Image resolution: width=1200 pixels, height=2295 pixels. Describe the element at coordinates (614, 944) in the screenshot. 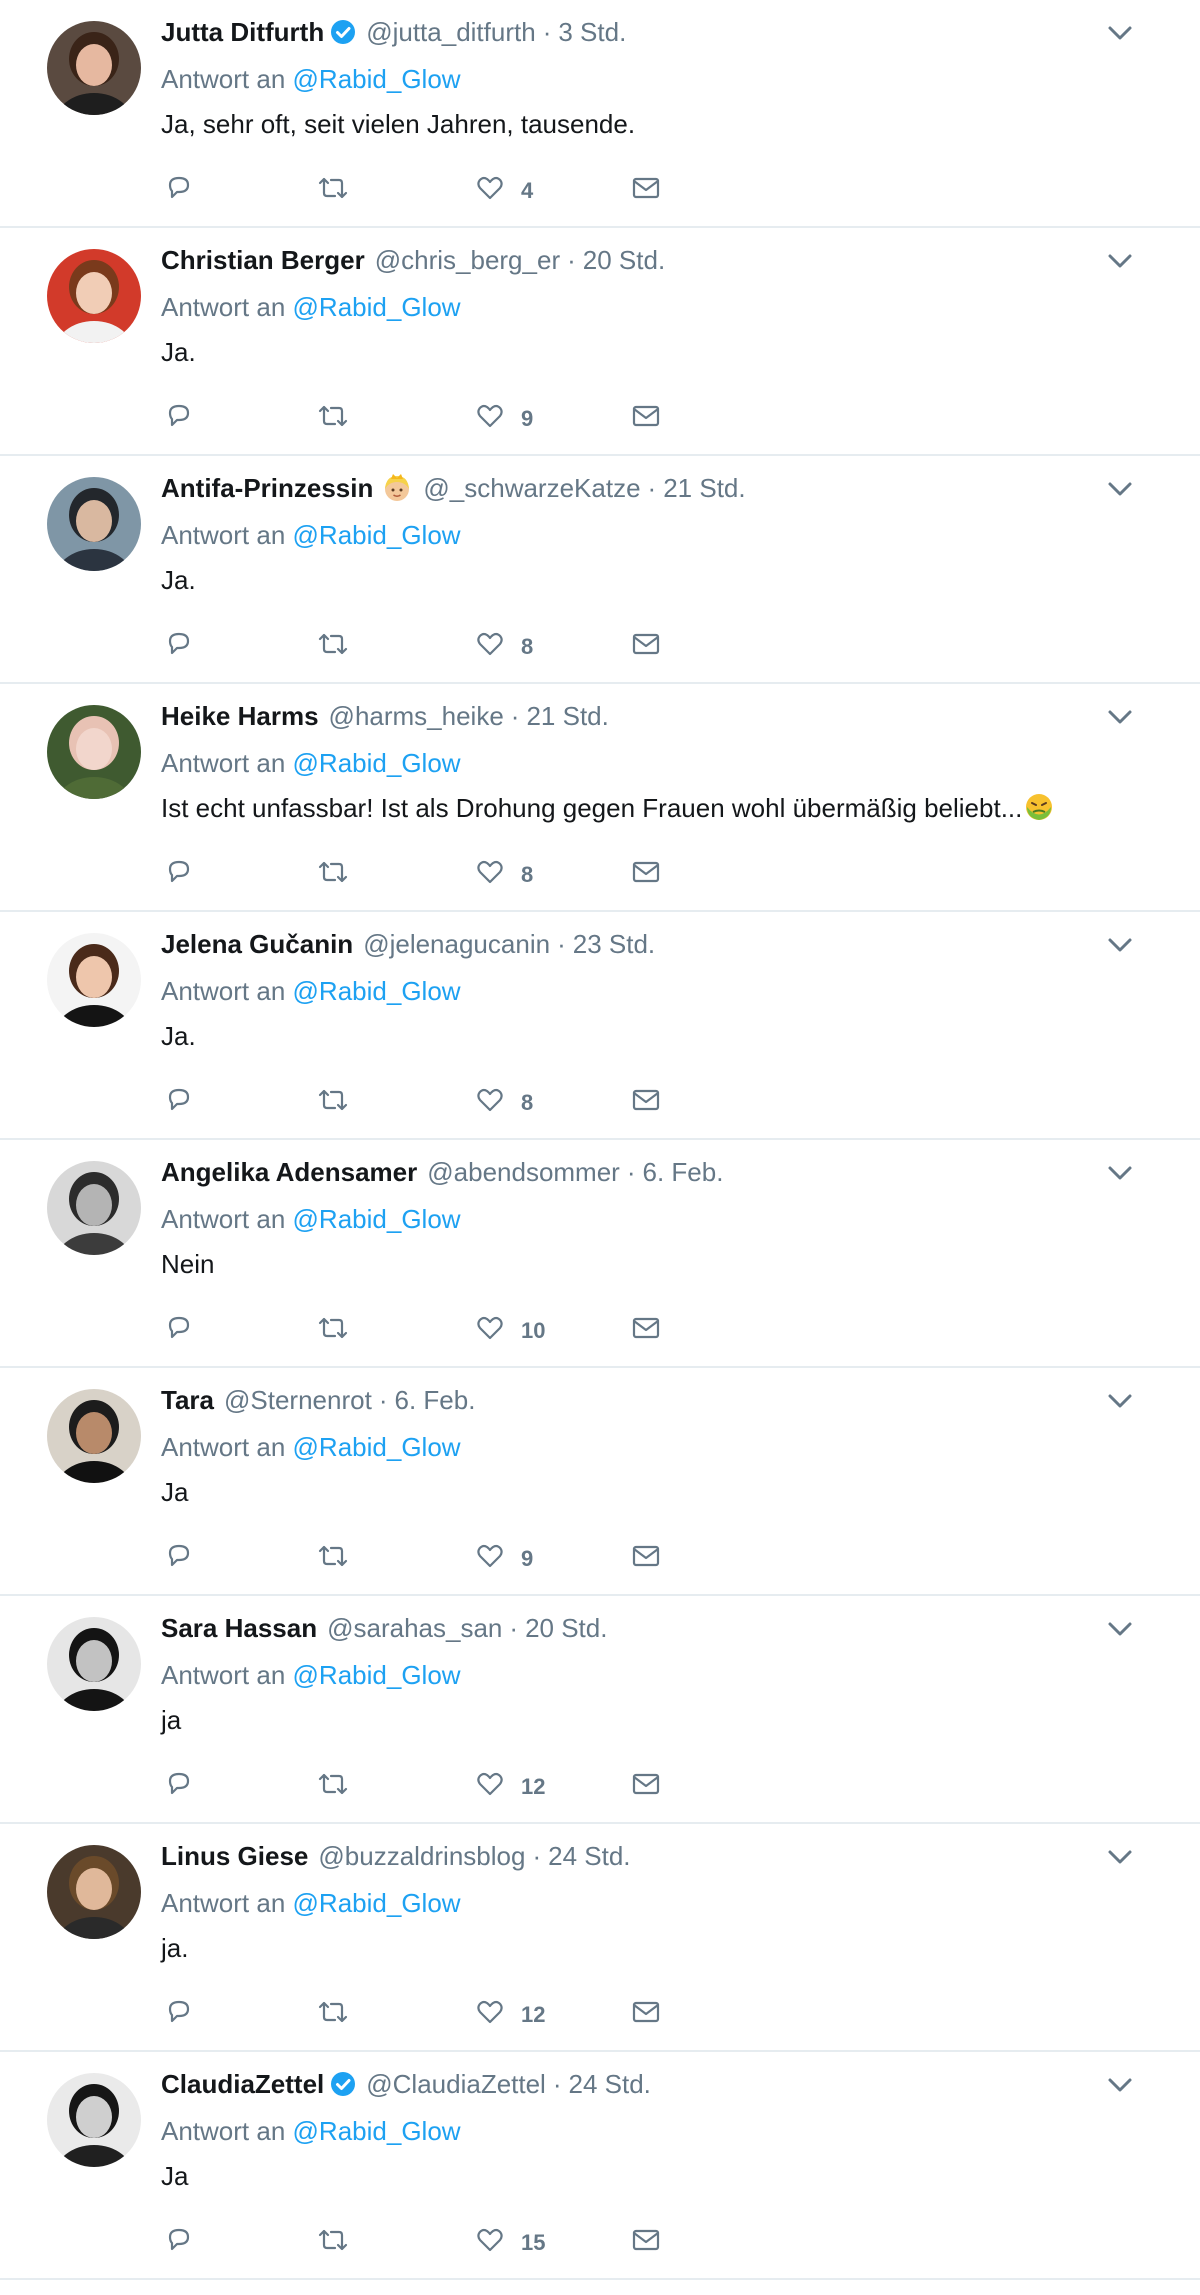

I see `timestamp: 23 Std.` at that location.